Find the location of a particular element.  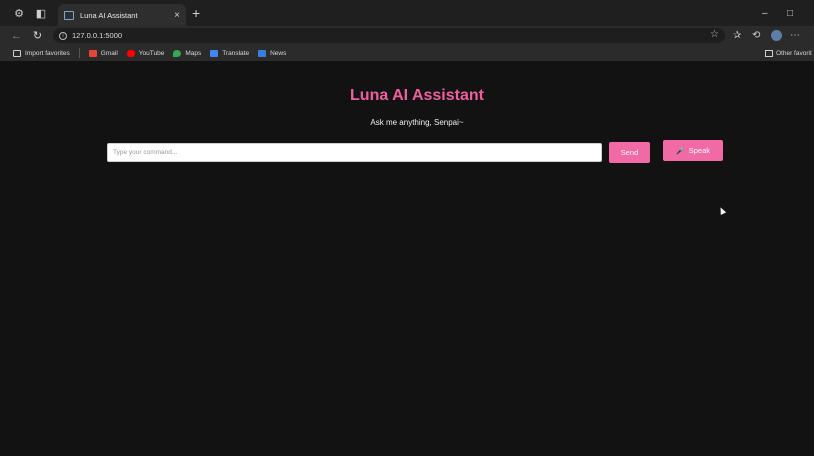

speak-button: 🎤 Speak is located at coordinates (693, 150).